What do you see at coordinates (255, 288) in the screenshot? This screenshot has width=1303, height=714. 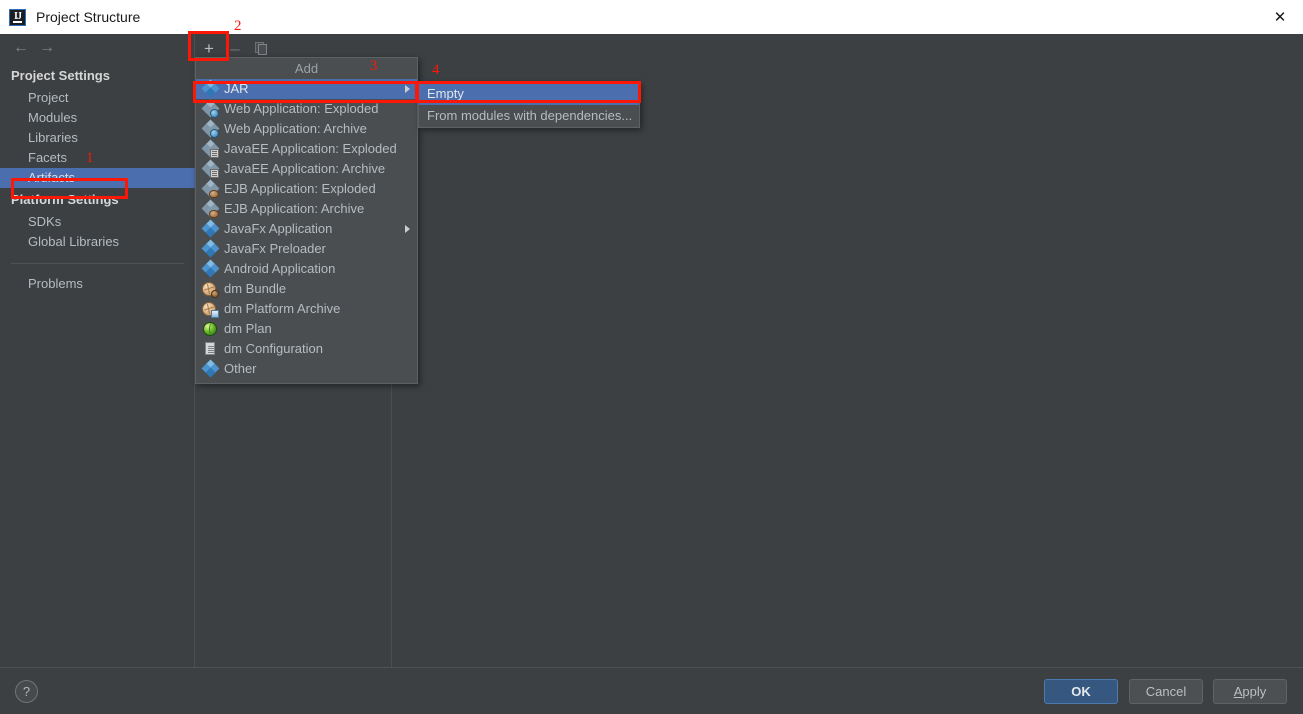 I see `menu-item-label: dm Bundle` at bounding box center [255, 288].